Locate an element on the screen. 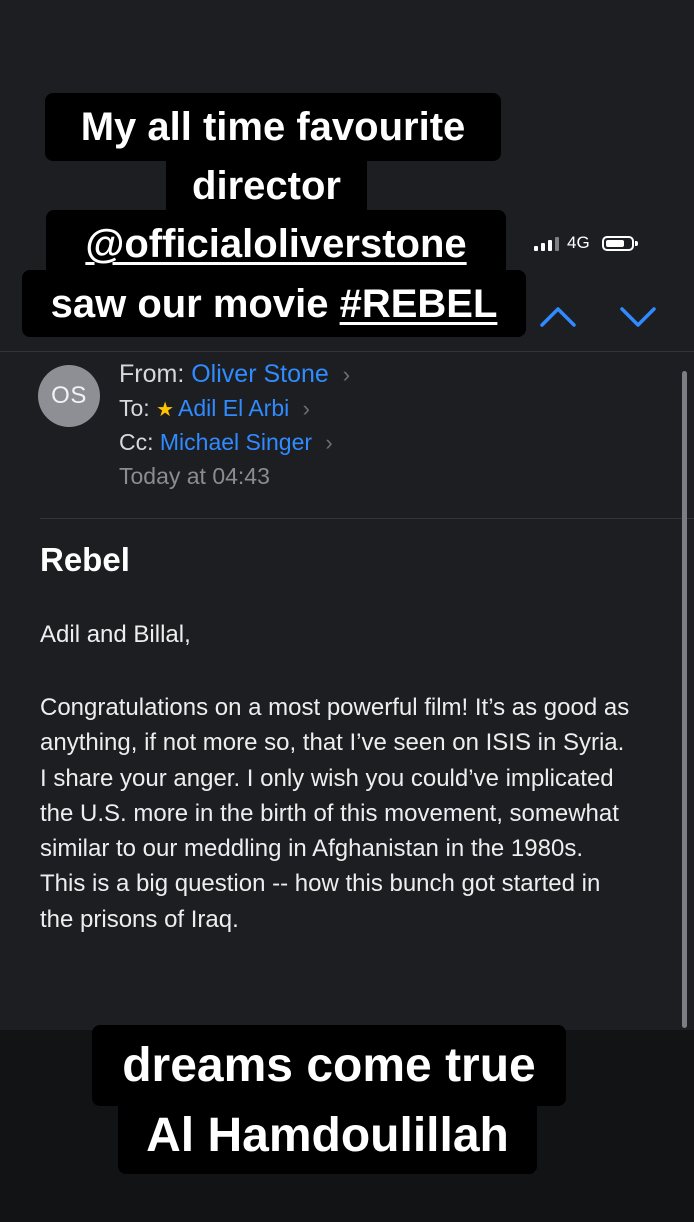 This screenshot has height=1222, width=694. sender-avatar: OS is located at coordinates (69, 396).